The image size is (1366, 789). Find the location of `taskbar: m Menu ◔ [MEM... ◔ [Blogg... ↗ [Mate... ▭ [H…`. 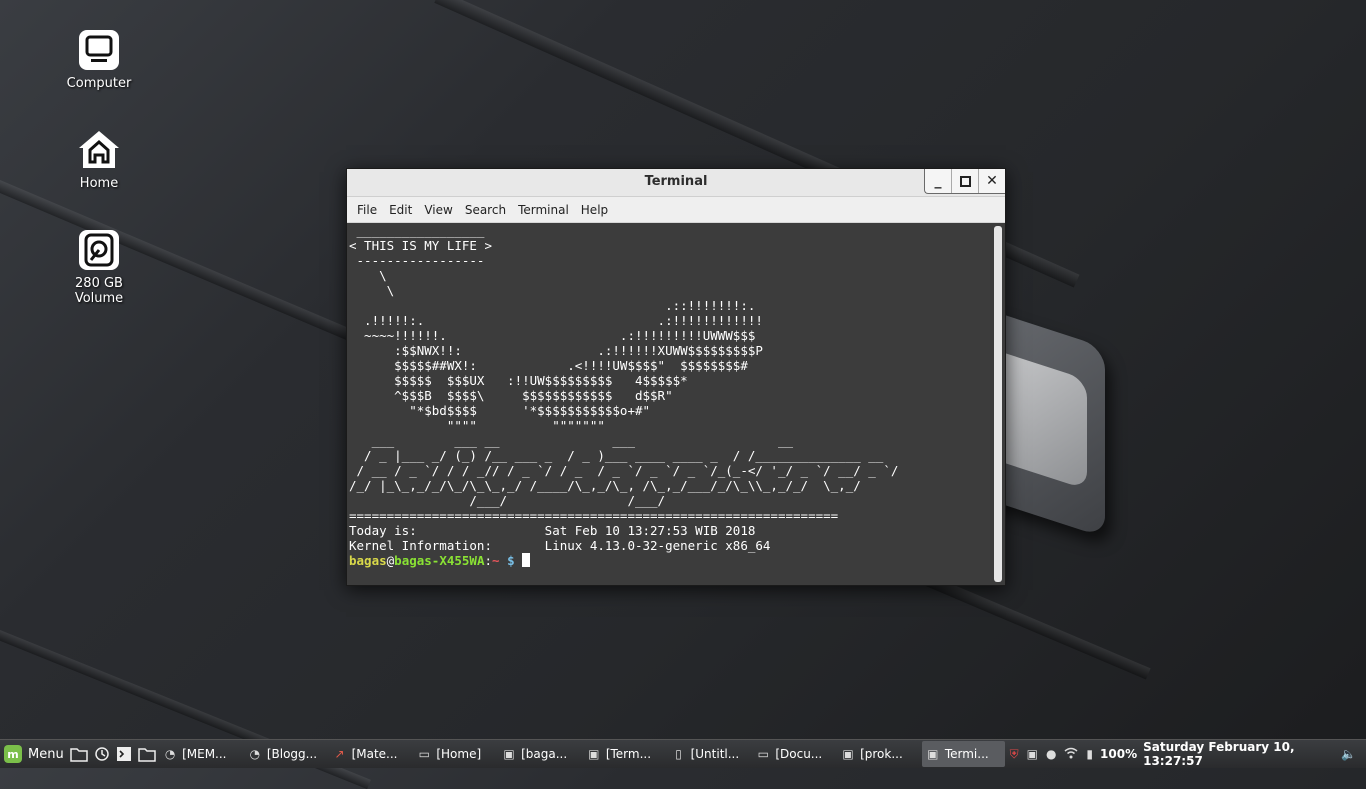

taskbar: m Menu ◔ [MEM... ◔ [Blogg... ↗ [Mate... ▭ [H… is located at coordinates (683, 753).